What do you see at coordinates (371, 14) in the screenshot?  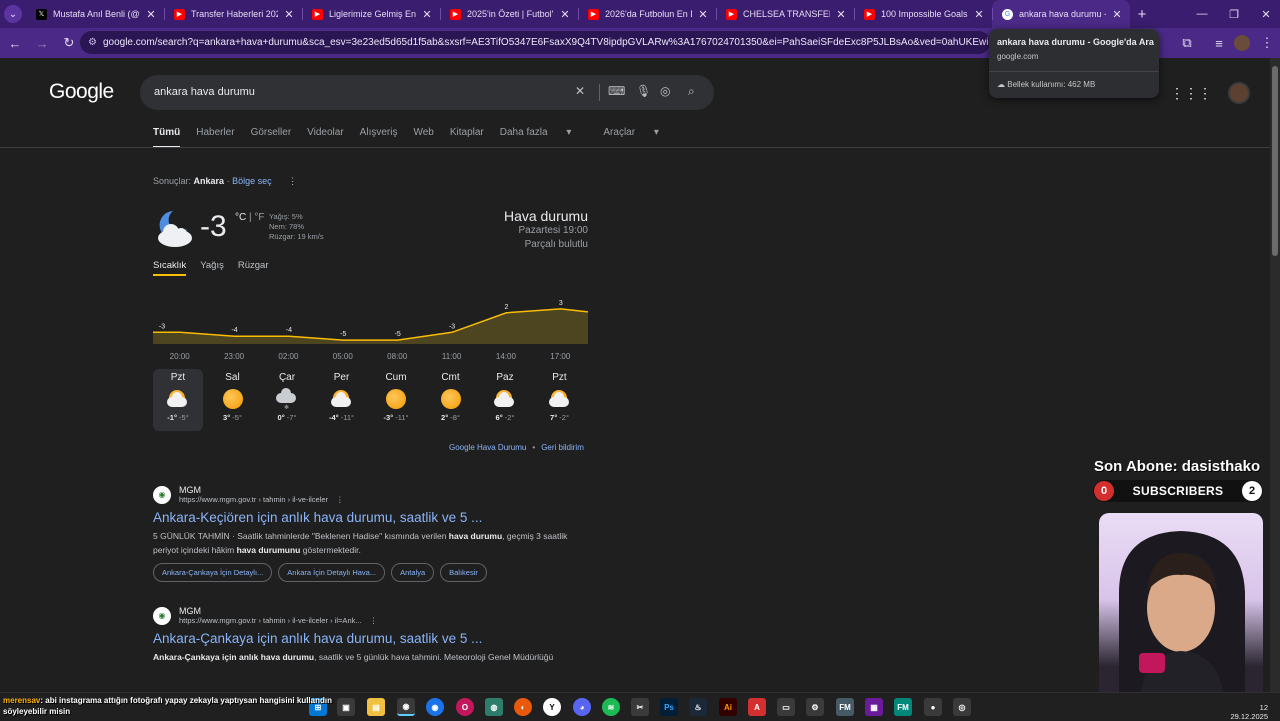 I see `browser-tab: ▶ Liglerimize Gelmiş En Çılg ✕` at bounding box center [371, 14].